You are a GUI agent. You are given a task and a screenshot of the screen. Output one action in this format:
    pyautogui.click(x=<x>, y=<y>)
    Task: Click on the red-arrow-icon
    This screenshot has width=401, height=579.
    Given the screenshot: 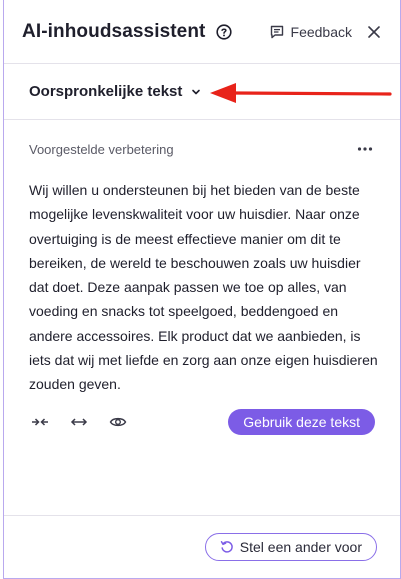 What is the action you would take?
    pyautogui.click(x=300, y=95)
    